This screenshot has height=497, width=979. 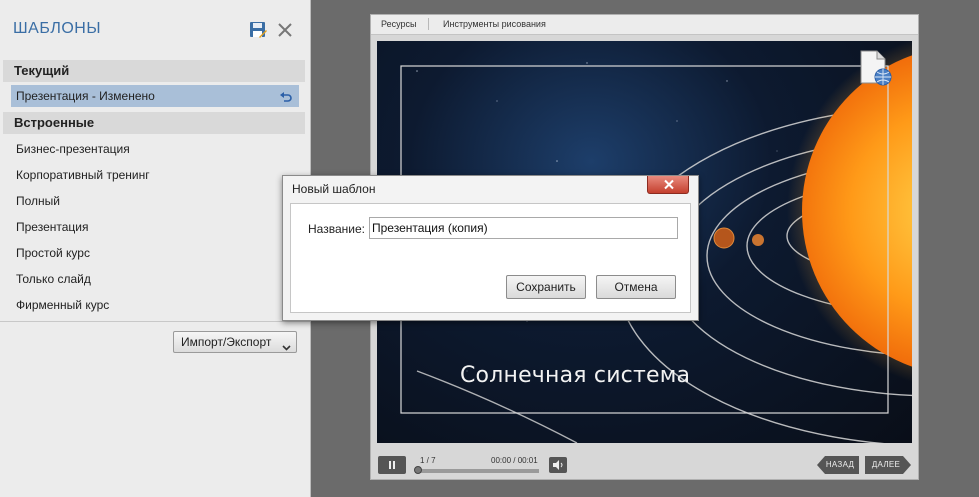 I want to click on import-export-label: Импорт/Экспорт, so click(x=226, y=342).